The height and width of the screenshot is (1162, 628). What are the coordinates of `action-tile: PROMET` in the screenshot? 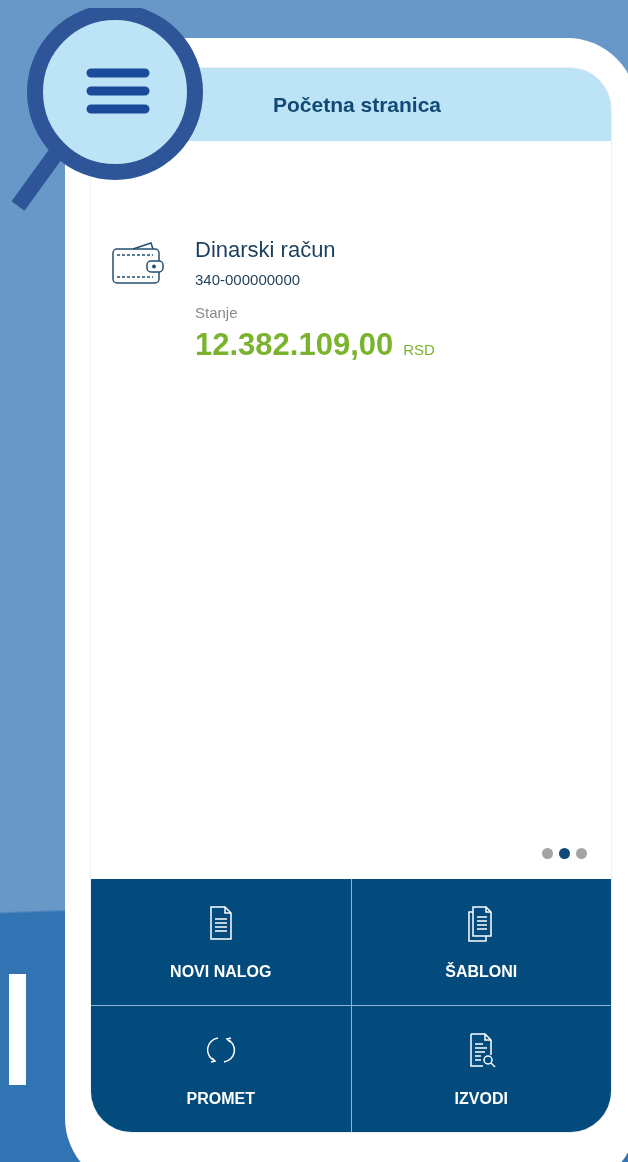 It's located at (221, 1069).